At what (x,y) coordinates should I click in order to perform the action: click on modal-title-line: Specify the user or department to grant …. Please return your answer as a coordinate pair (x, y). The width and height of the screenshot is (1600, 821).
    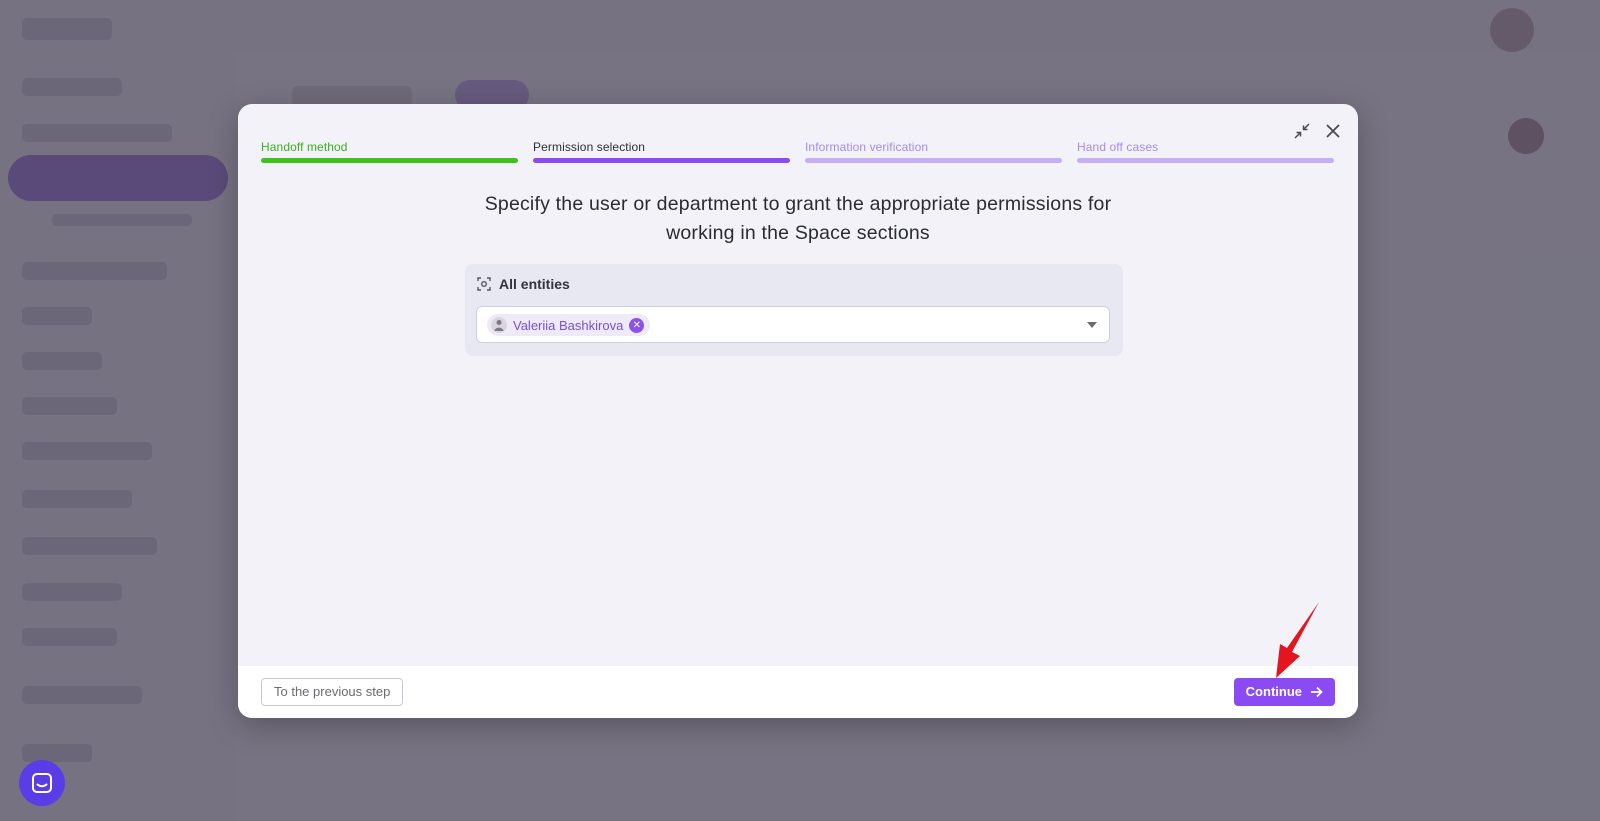
    Looking at the image, I should click on (798, 204).